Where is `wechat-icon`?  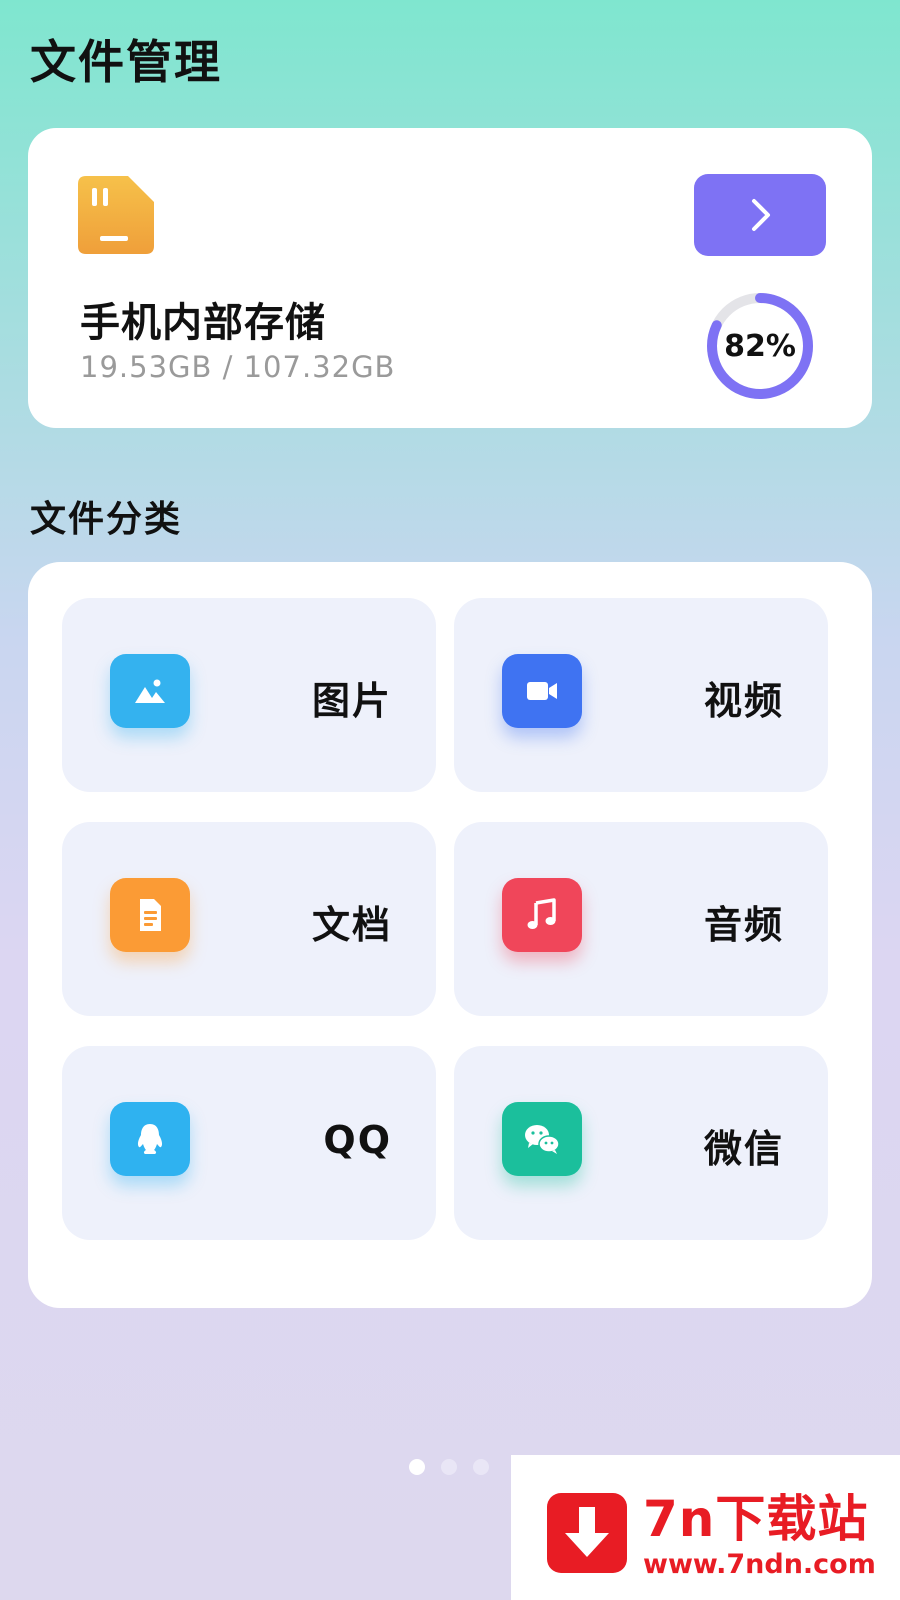
wechat-icon is located at coordinates (542, 1139).